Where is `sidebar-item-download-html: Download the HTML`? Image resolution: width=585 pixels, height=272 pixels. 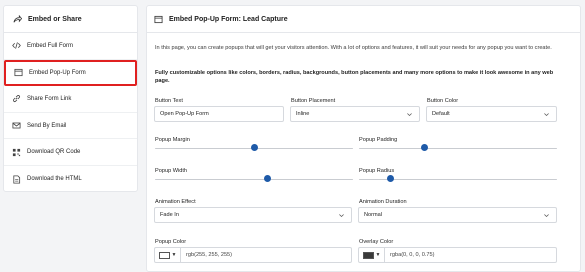 sidebar-item-download-html: Download the HTML is located at coordinates (70, 179).